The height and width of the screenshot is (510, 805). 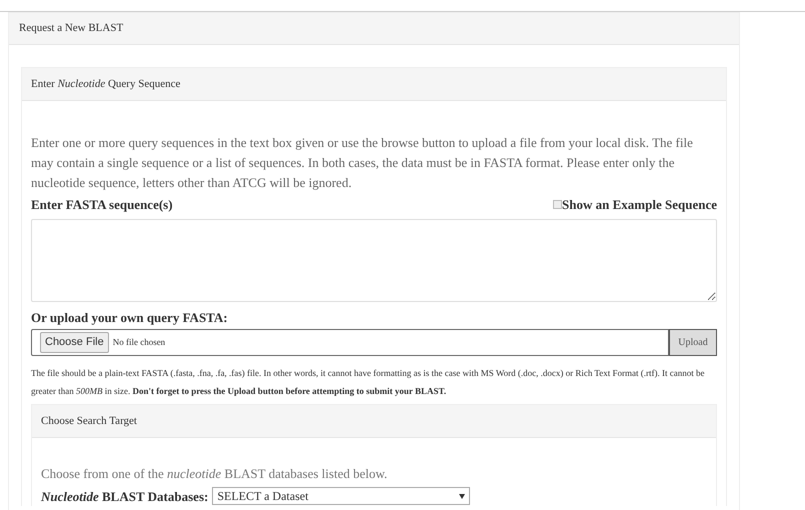 I want to click on dropdown-arrow-icon, so click(x=462, y=496).